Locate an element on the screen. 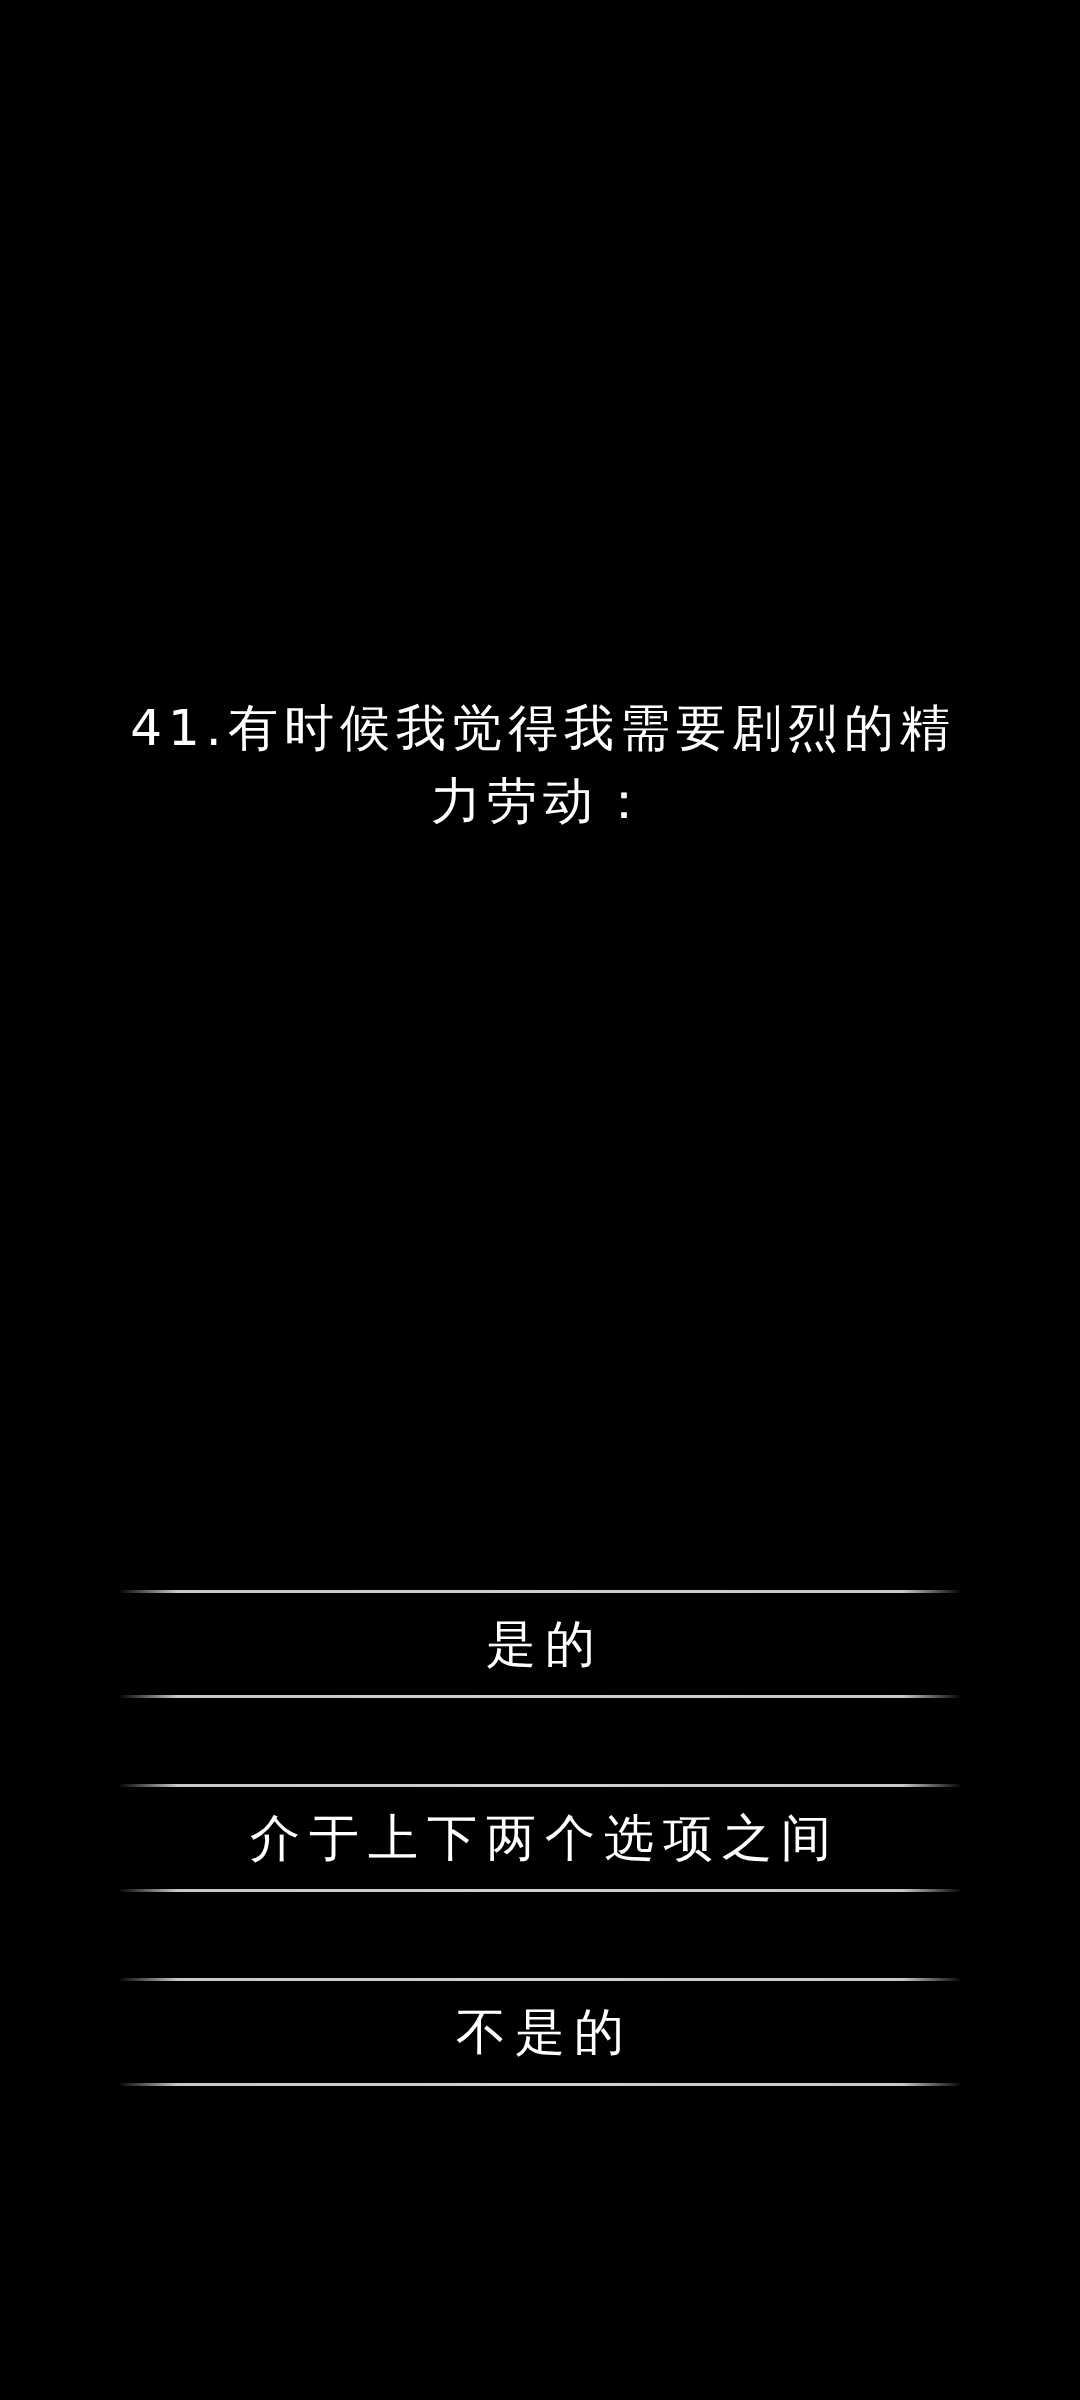 The width and height of the screenshot is (1080, 2400). answer-option: 介于上下两个选项之间 is located at coordinates (540, 1838).